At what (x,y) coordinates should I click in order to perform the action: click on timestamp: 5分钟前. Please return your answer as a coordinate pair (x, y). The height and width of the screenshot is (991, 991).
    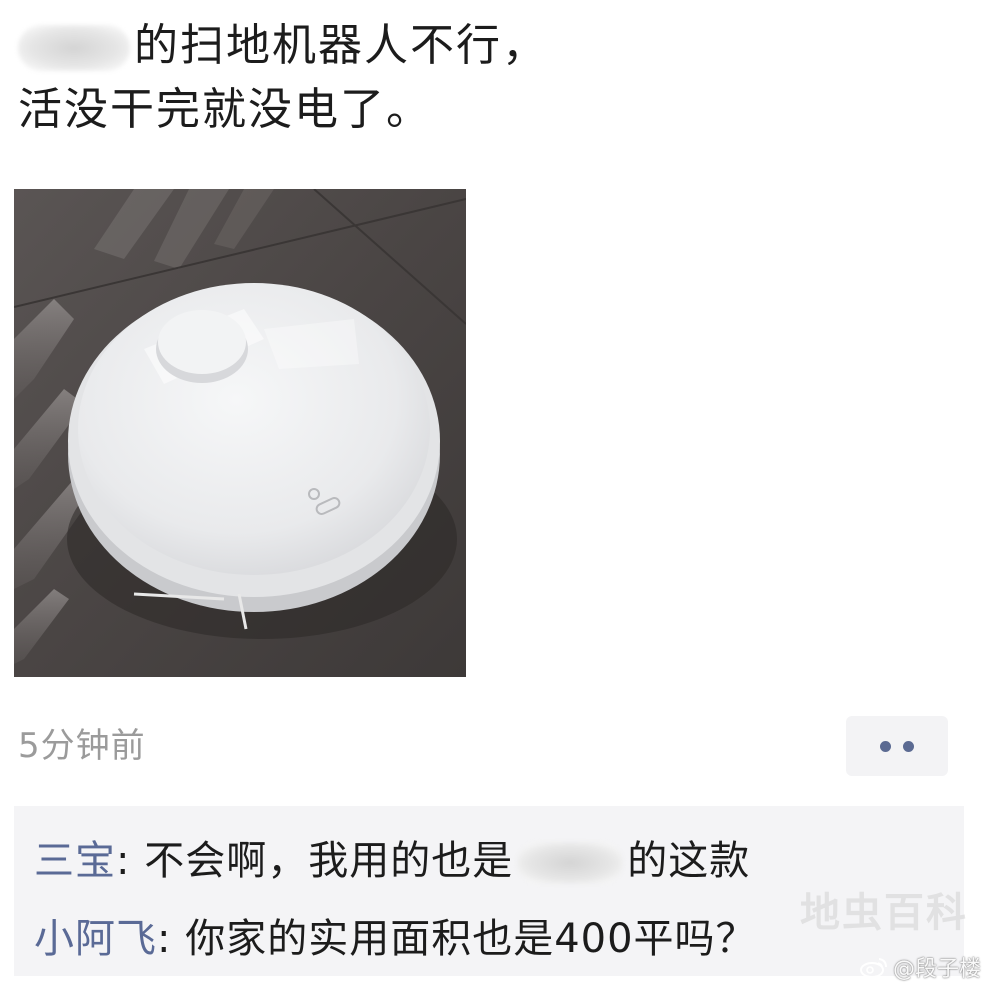
    Looking at the image, I should click on (82, 746).